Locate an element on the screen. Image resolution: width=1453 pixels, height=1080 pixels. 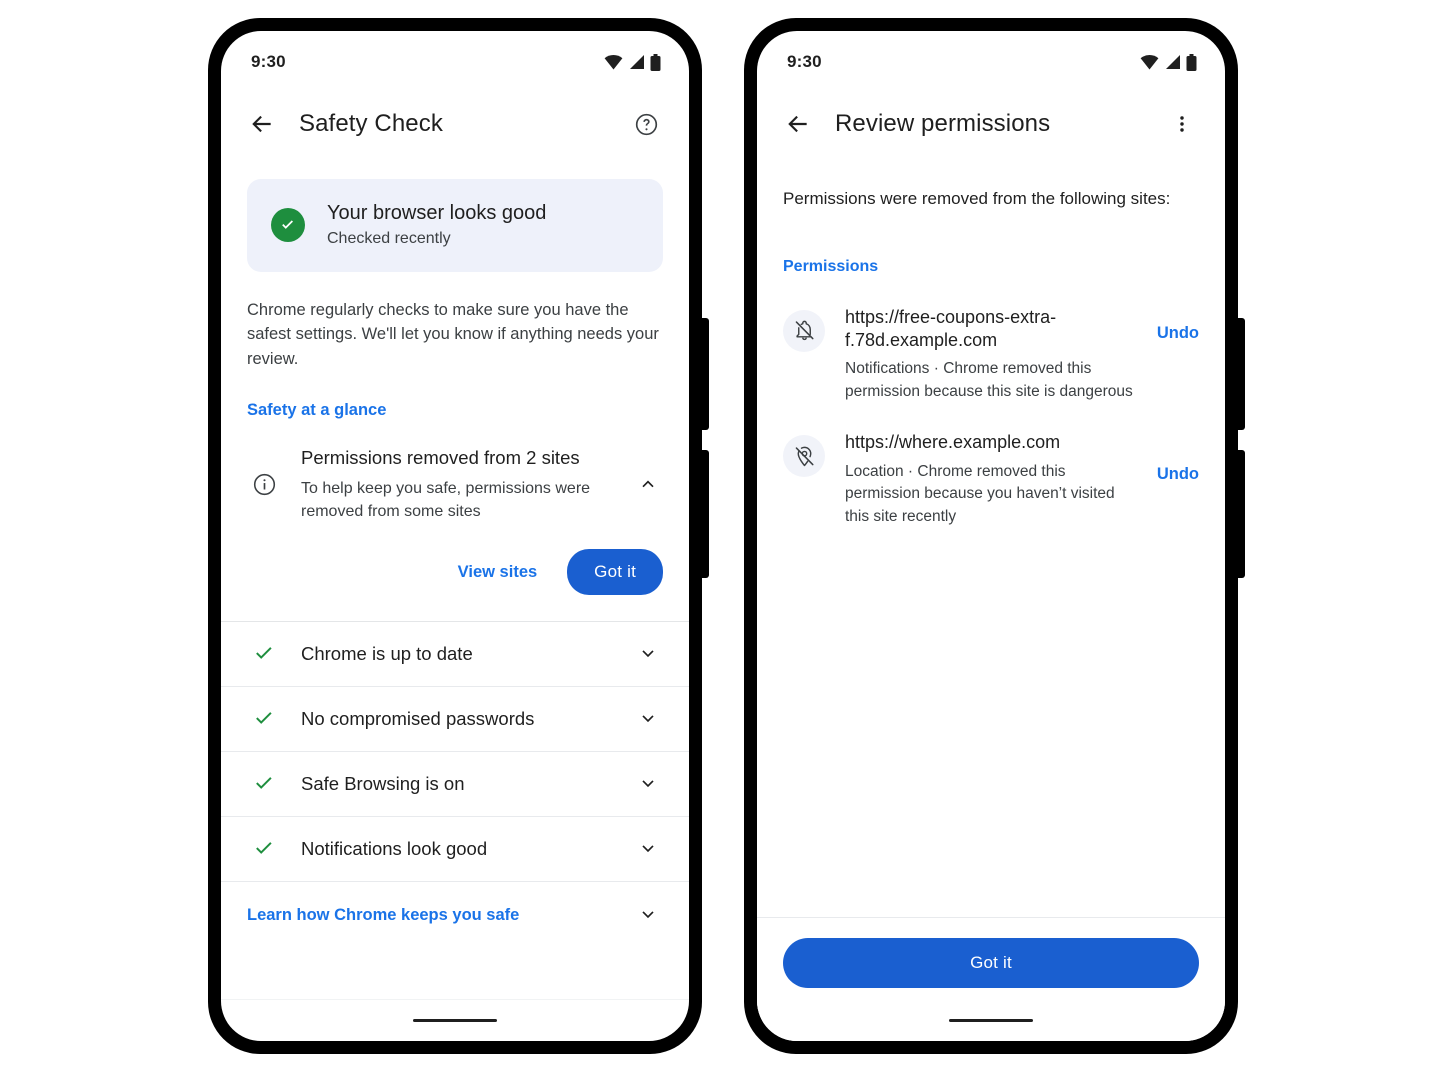
app-bar: Review permissions is located at coordinates (991, 124).